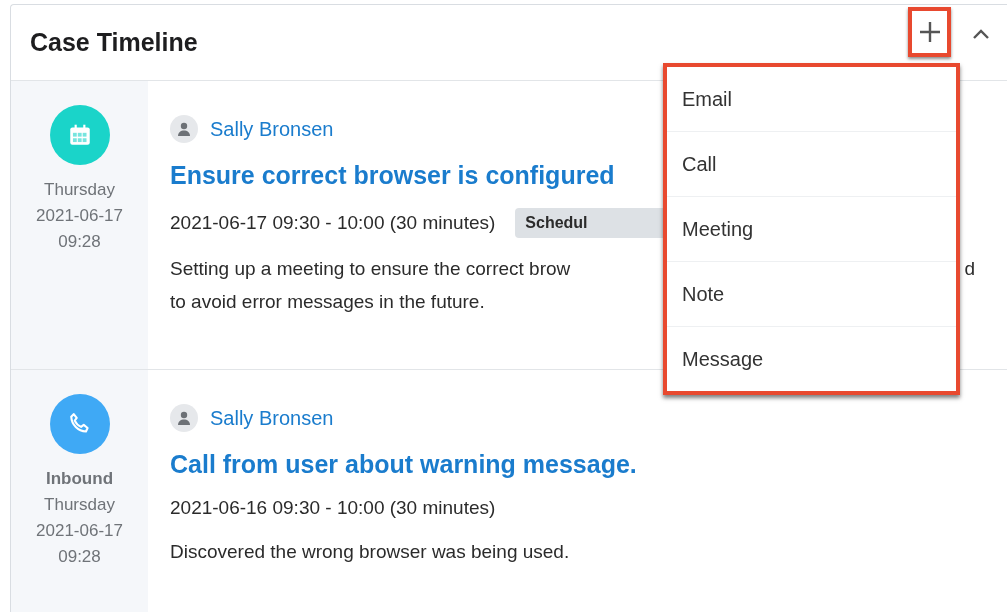  I want to click on plus-icon, so click(929, 31).